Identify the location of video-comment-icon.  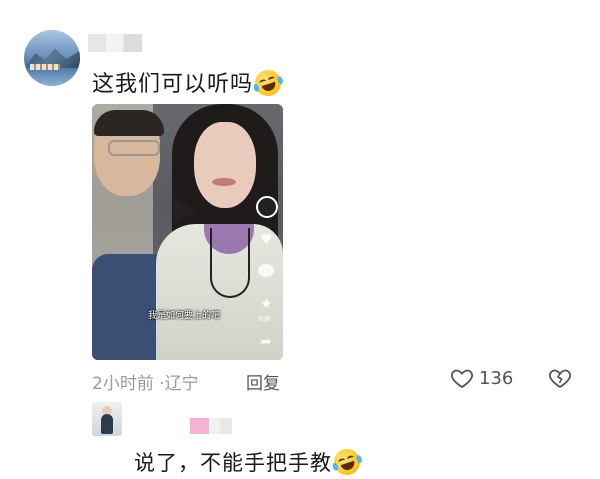
(266, 270).